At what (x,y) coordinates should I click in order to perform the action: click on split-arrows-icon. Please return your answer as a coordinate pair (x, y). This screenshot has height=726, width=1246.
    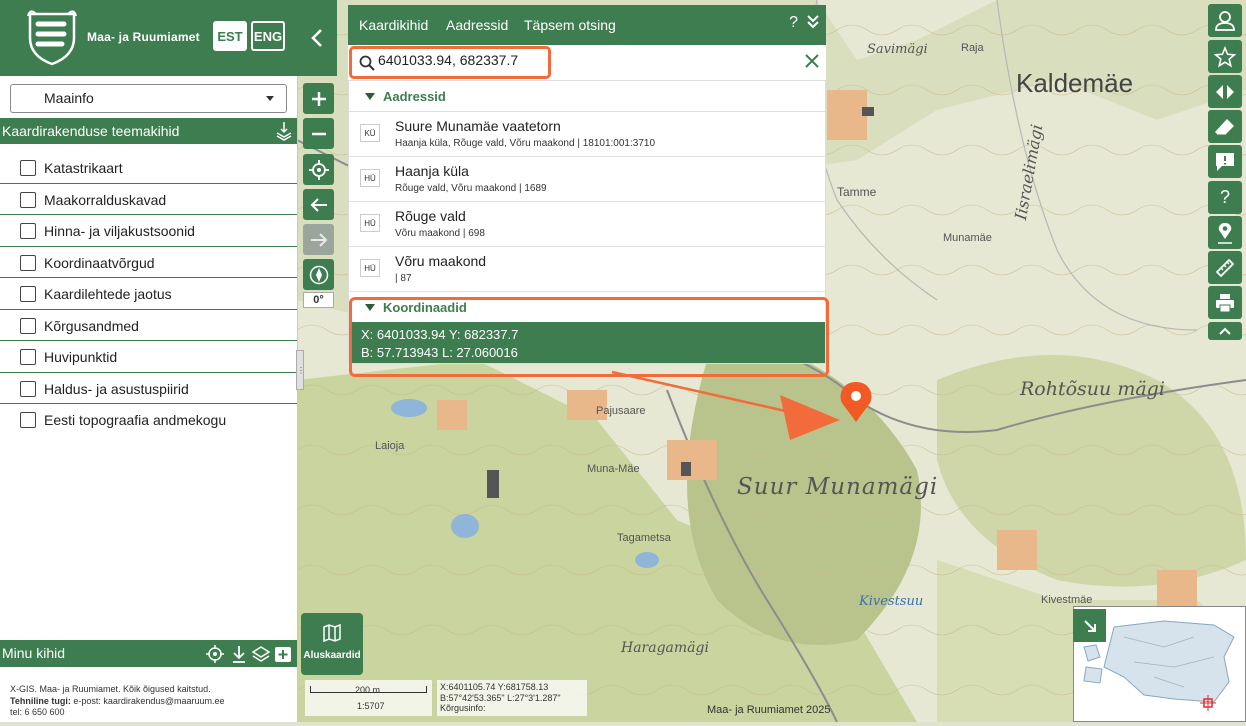
    Looking at the image, I should click on (1225, 91).